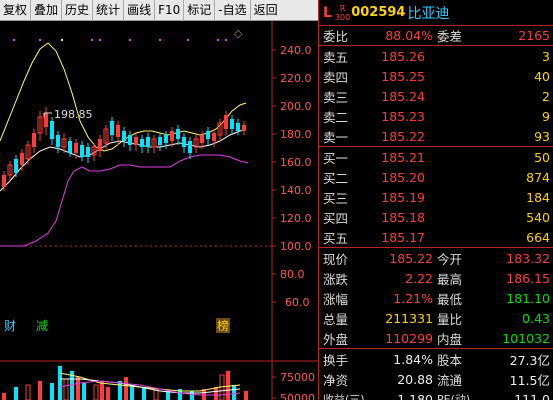  Describe the element at coordinates (436, 96) in the screenshot. I see `ask-row: 卖三 185.24 2` at that location.